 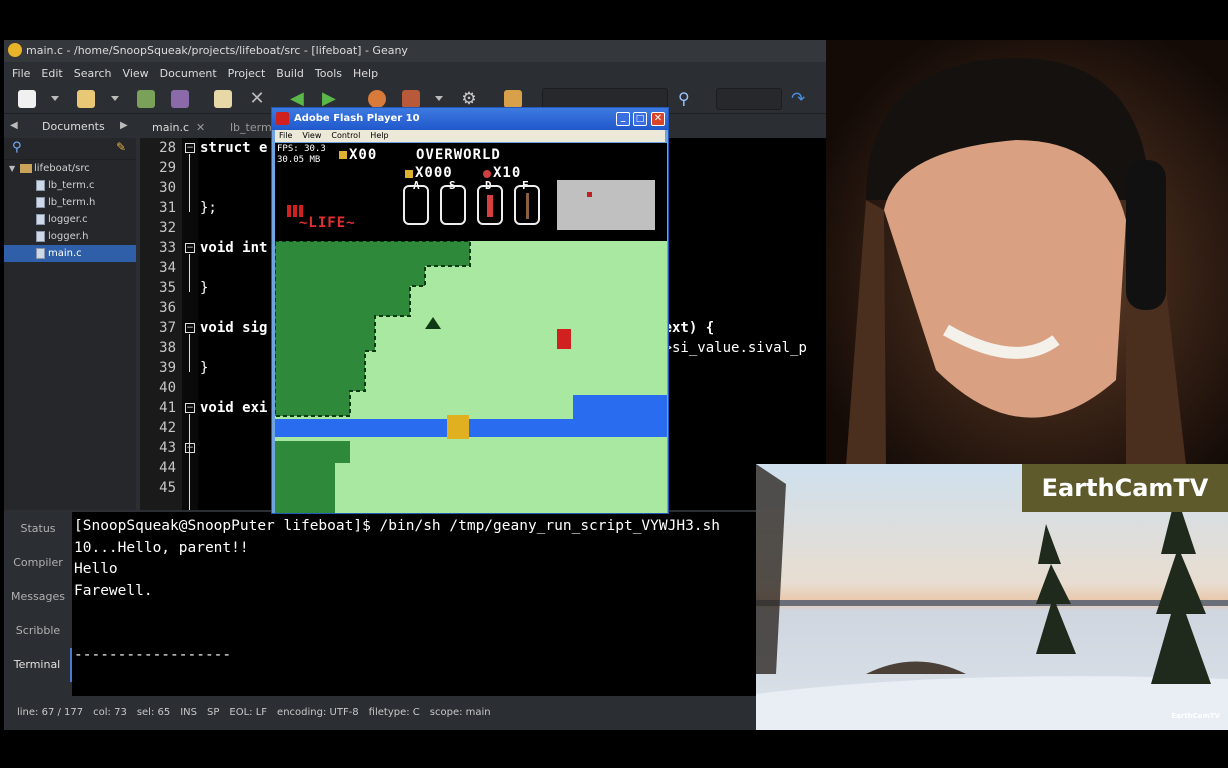 I want to click on expander-icon: ▼, so click(x=12, y=168).